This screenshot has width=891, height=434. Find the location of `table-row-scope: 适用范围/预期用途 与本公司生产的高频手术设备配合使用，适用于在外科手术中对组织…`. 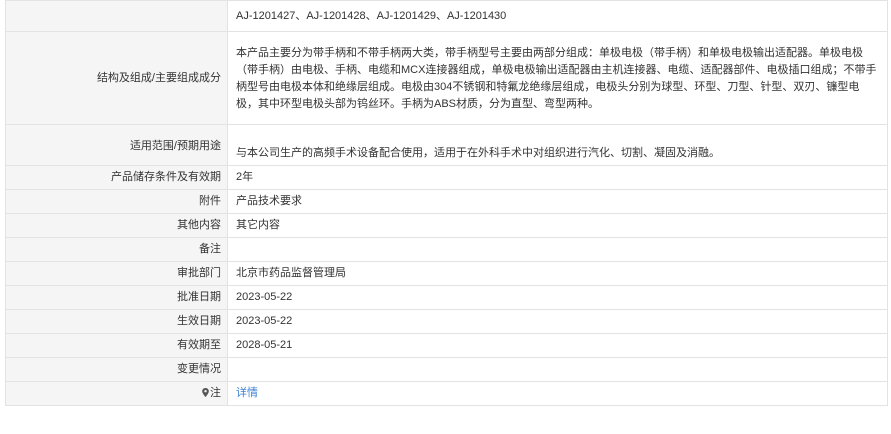

table-row-scope: 适用范围/预期用途 与本公司生产的高频手术设备配合使用，适用于在外科手术中对组织… is located at coordinates (446, 145).